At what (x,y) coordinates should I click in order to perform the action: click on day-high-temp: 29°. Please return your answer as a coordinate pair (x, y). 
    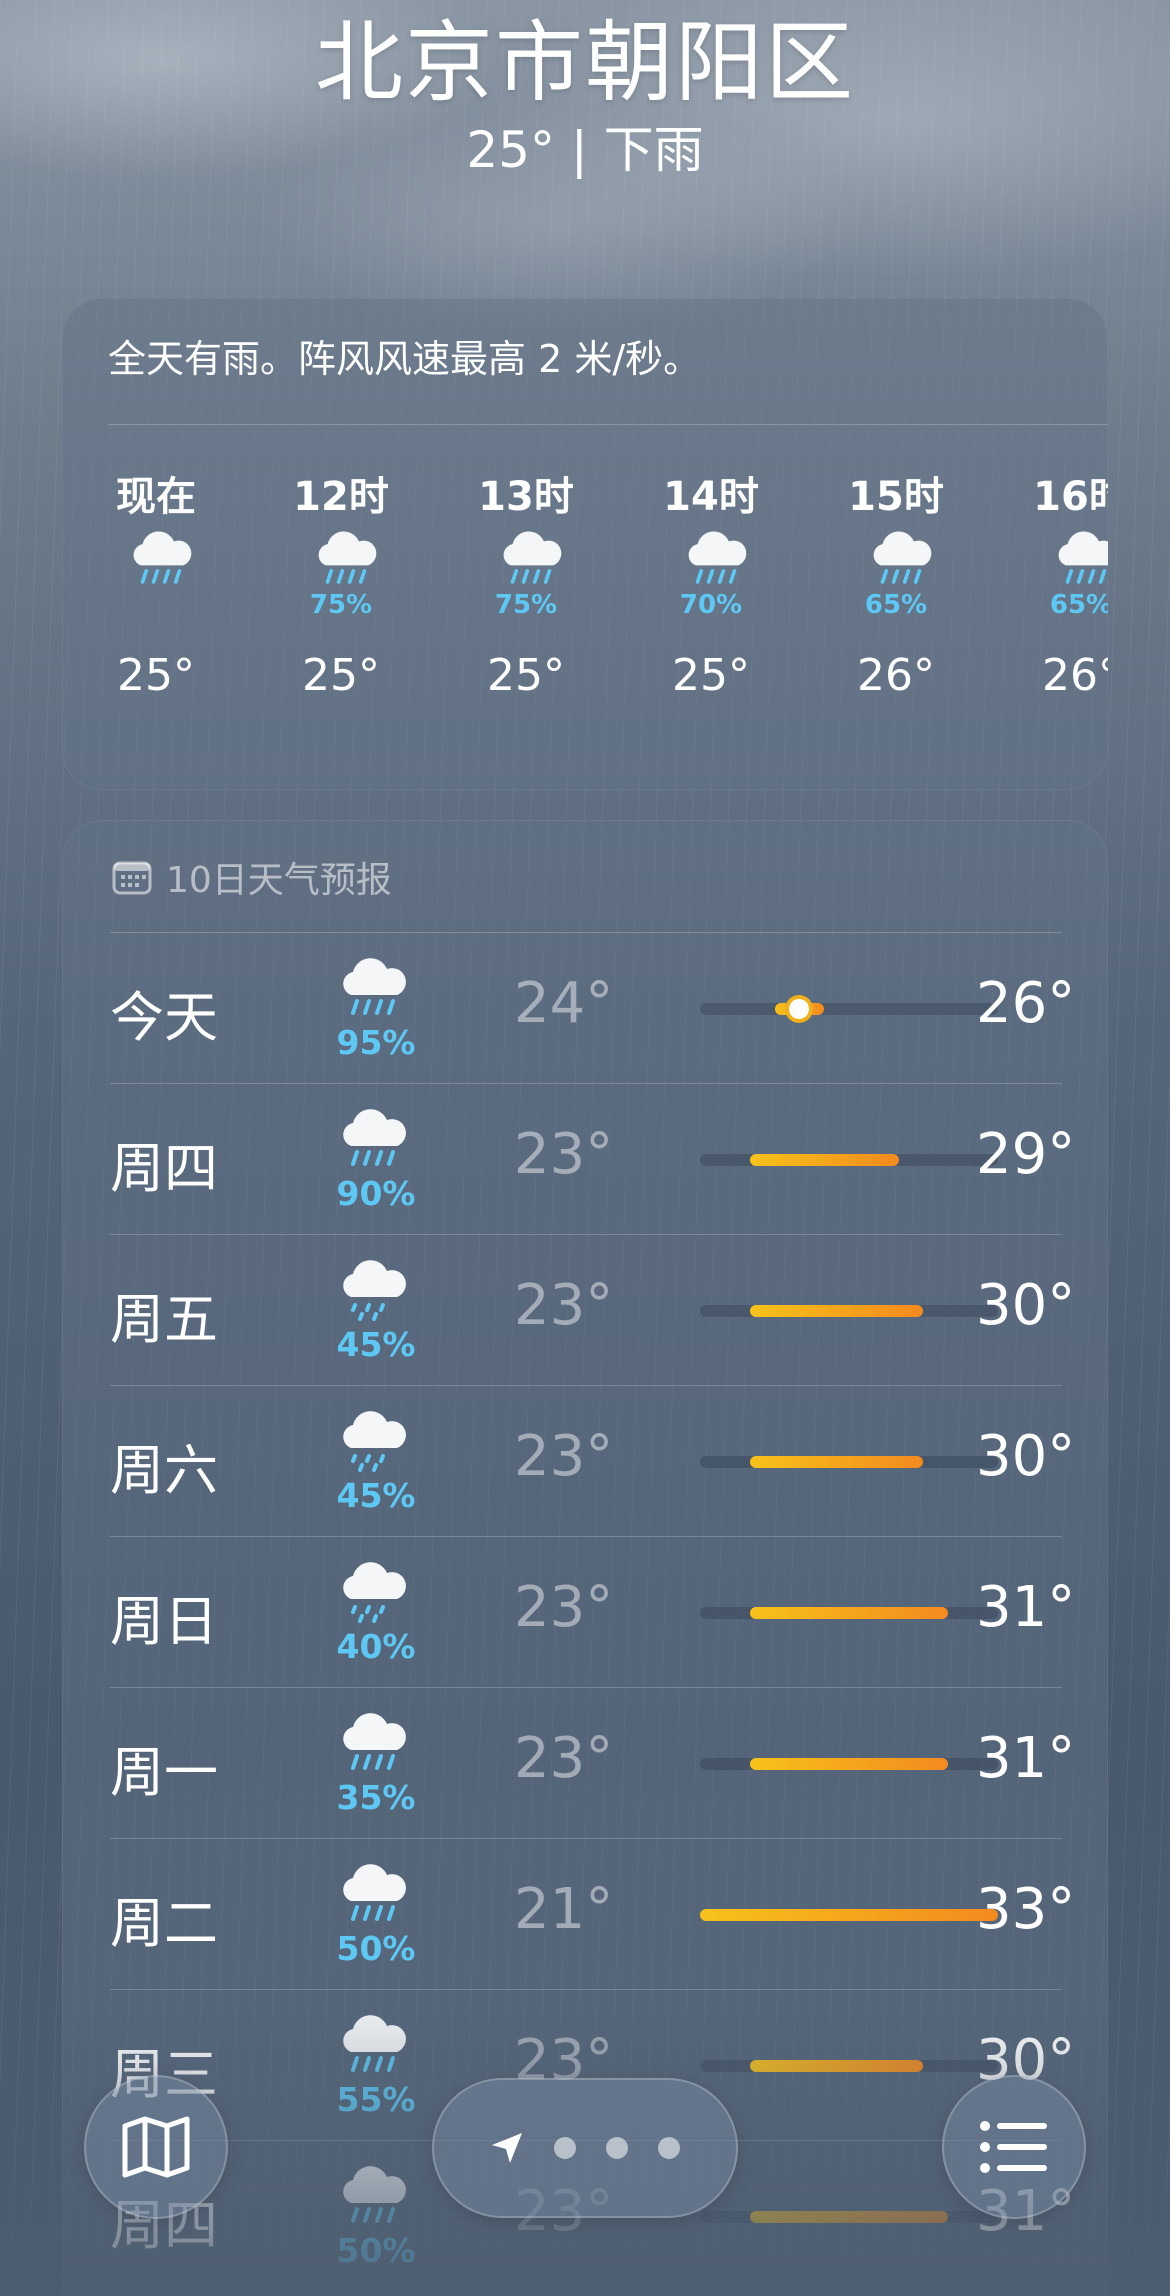
    Looking at the image, I should click on (1026, 1154).